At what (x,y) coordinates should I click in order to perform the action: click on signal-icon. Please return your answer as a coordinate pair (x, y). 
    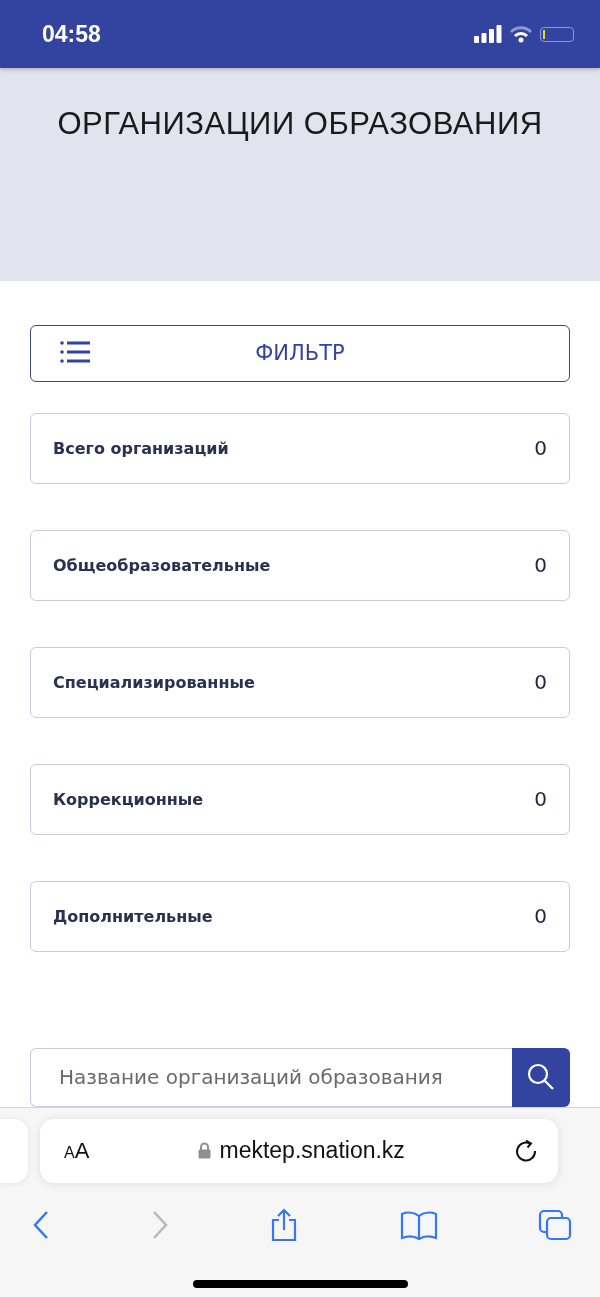
    Looking at the image, I should click on (488, 34).